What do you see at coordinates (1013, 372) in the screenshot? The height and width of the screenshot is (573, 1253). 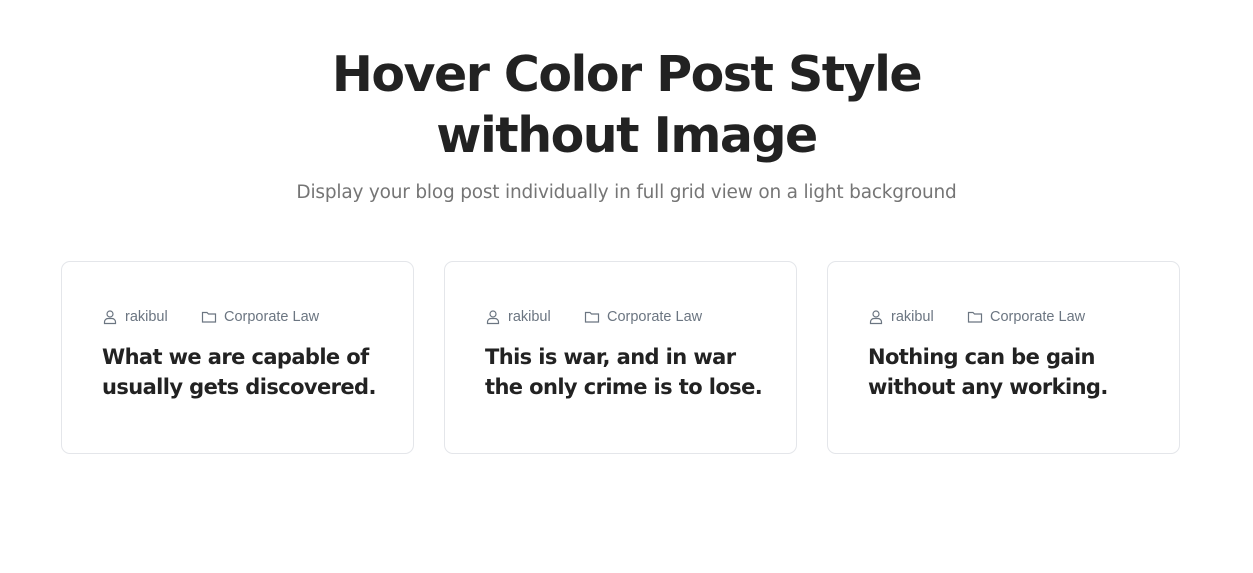 I see `post-title: Nothing can be gain without any working.` at bounding box center [1013, 372].